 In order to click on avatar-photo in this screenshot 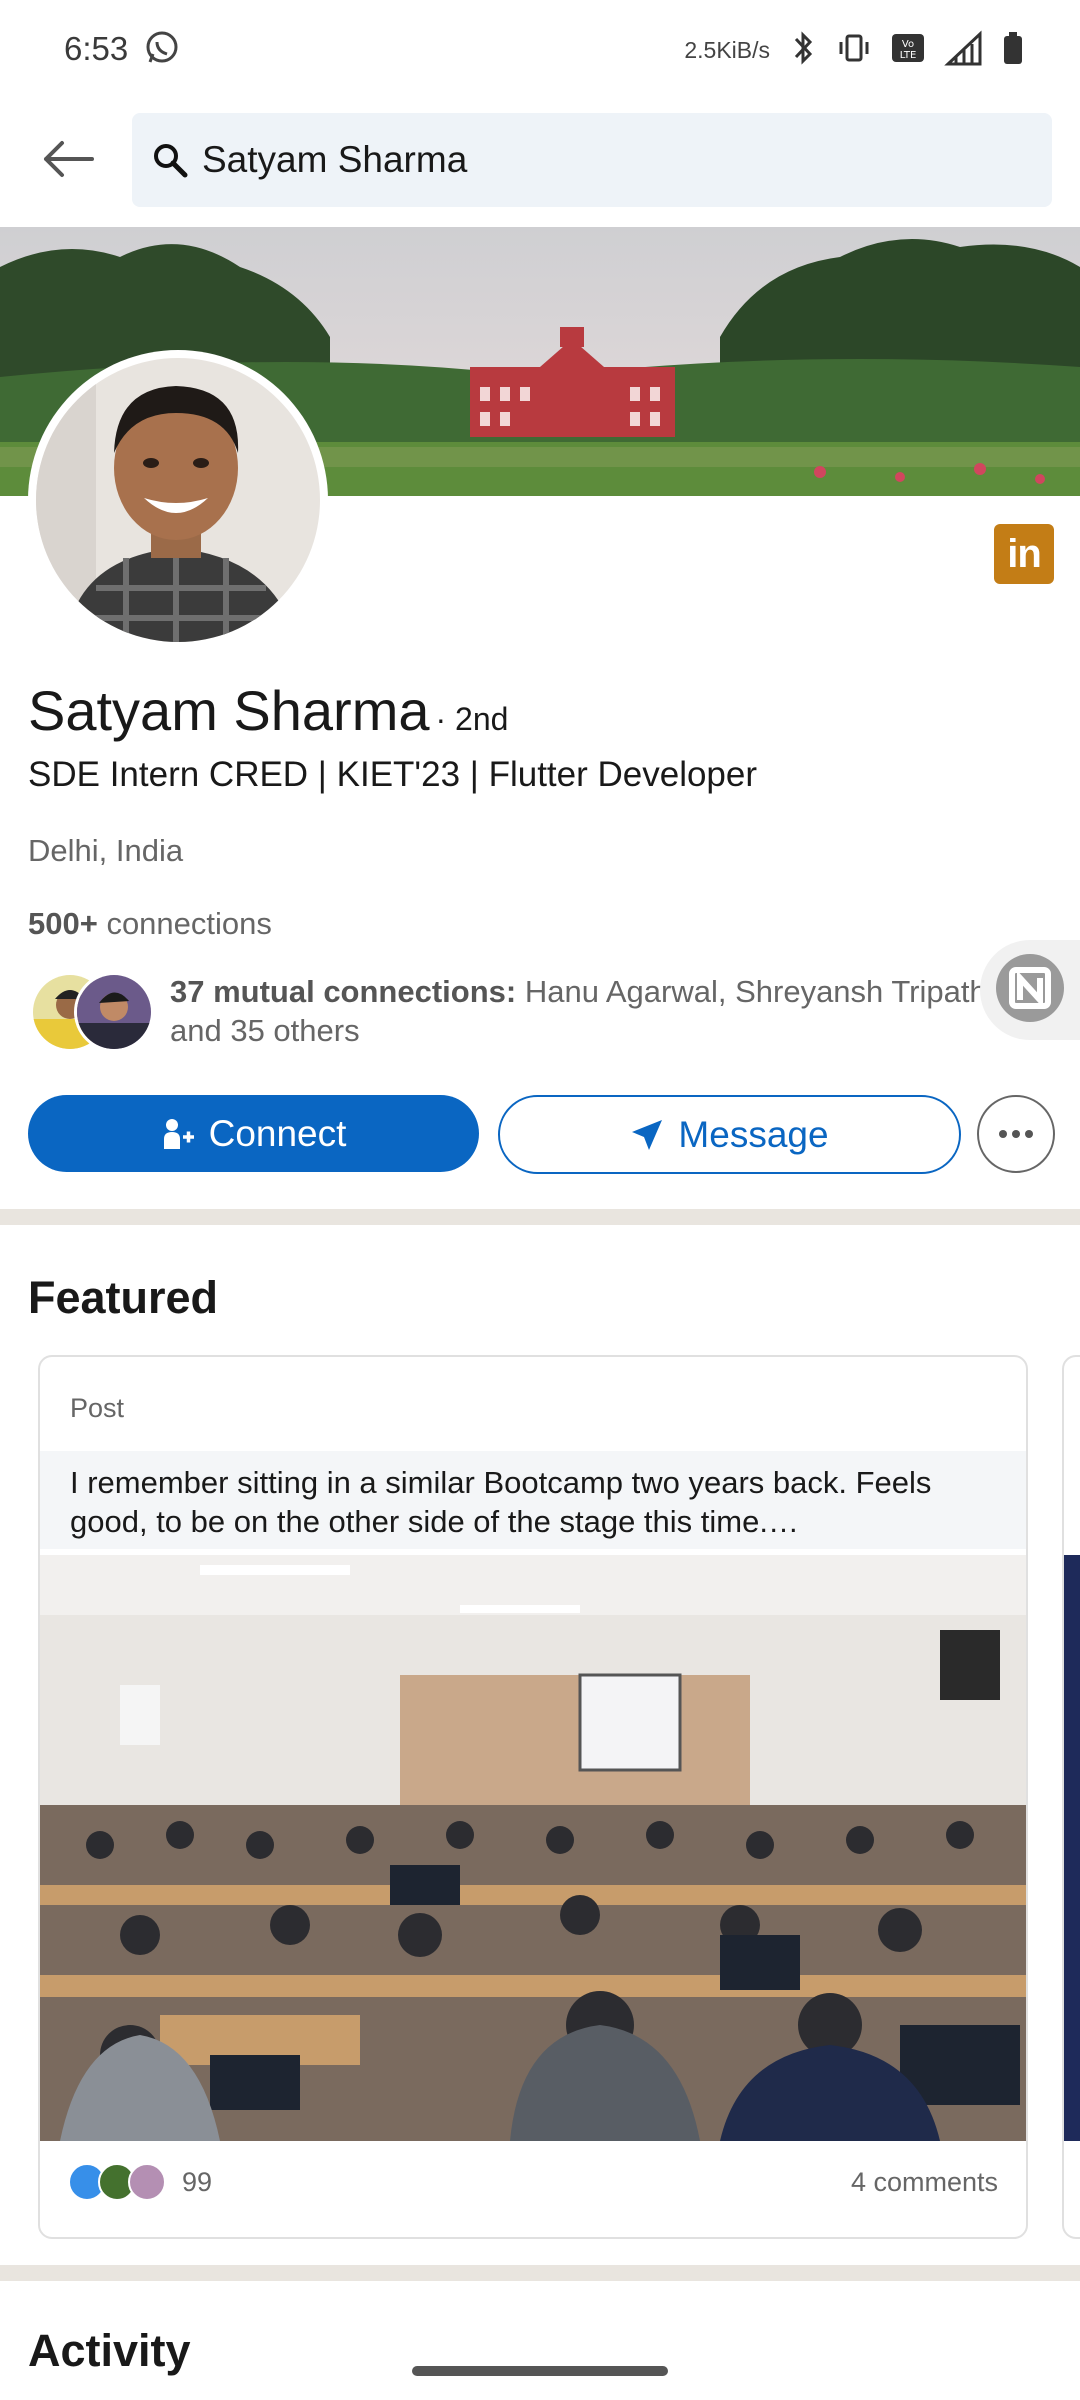, I will do `click(178, 500)`.